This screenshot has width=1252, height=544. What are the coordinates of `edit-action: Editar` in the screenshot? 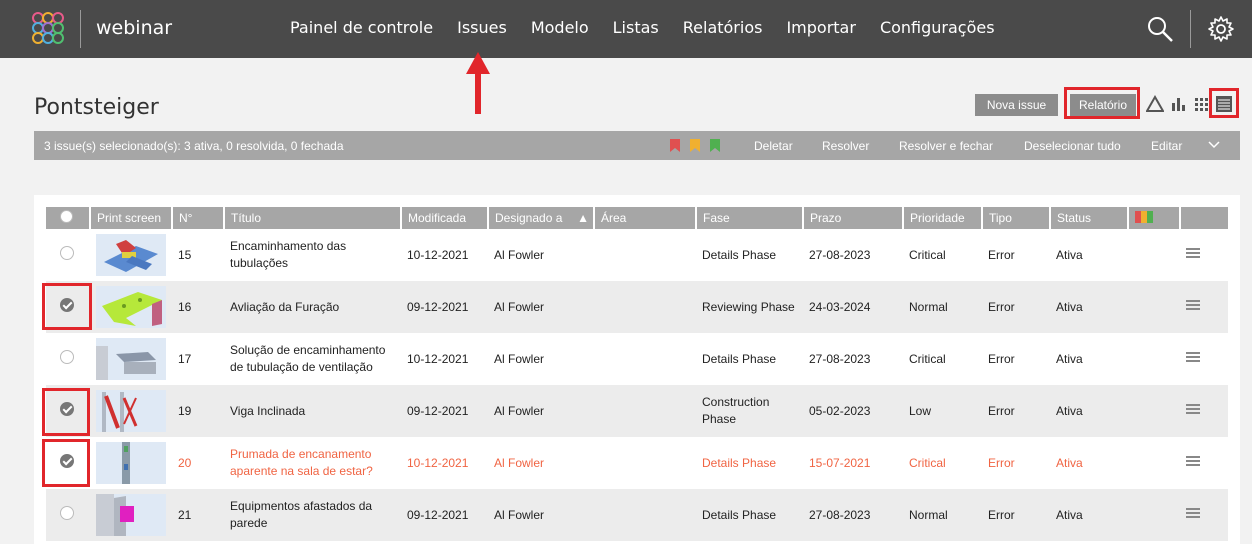 It's located at (1166, 146).